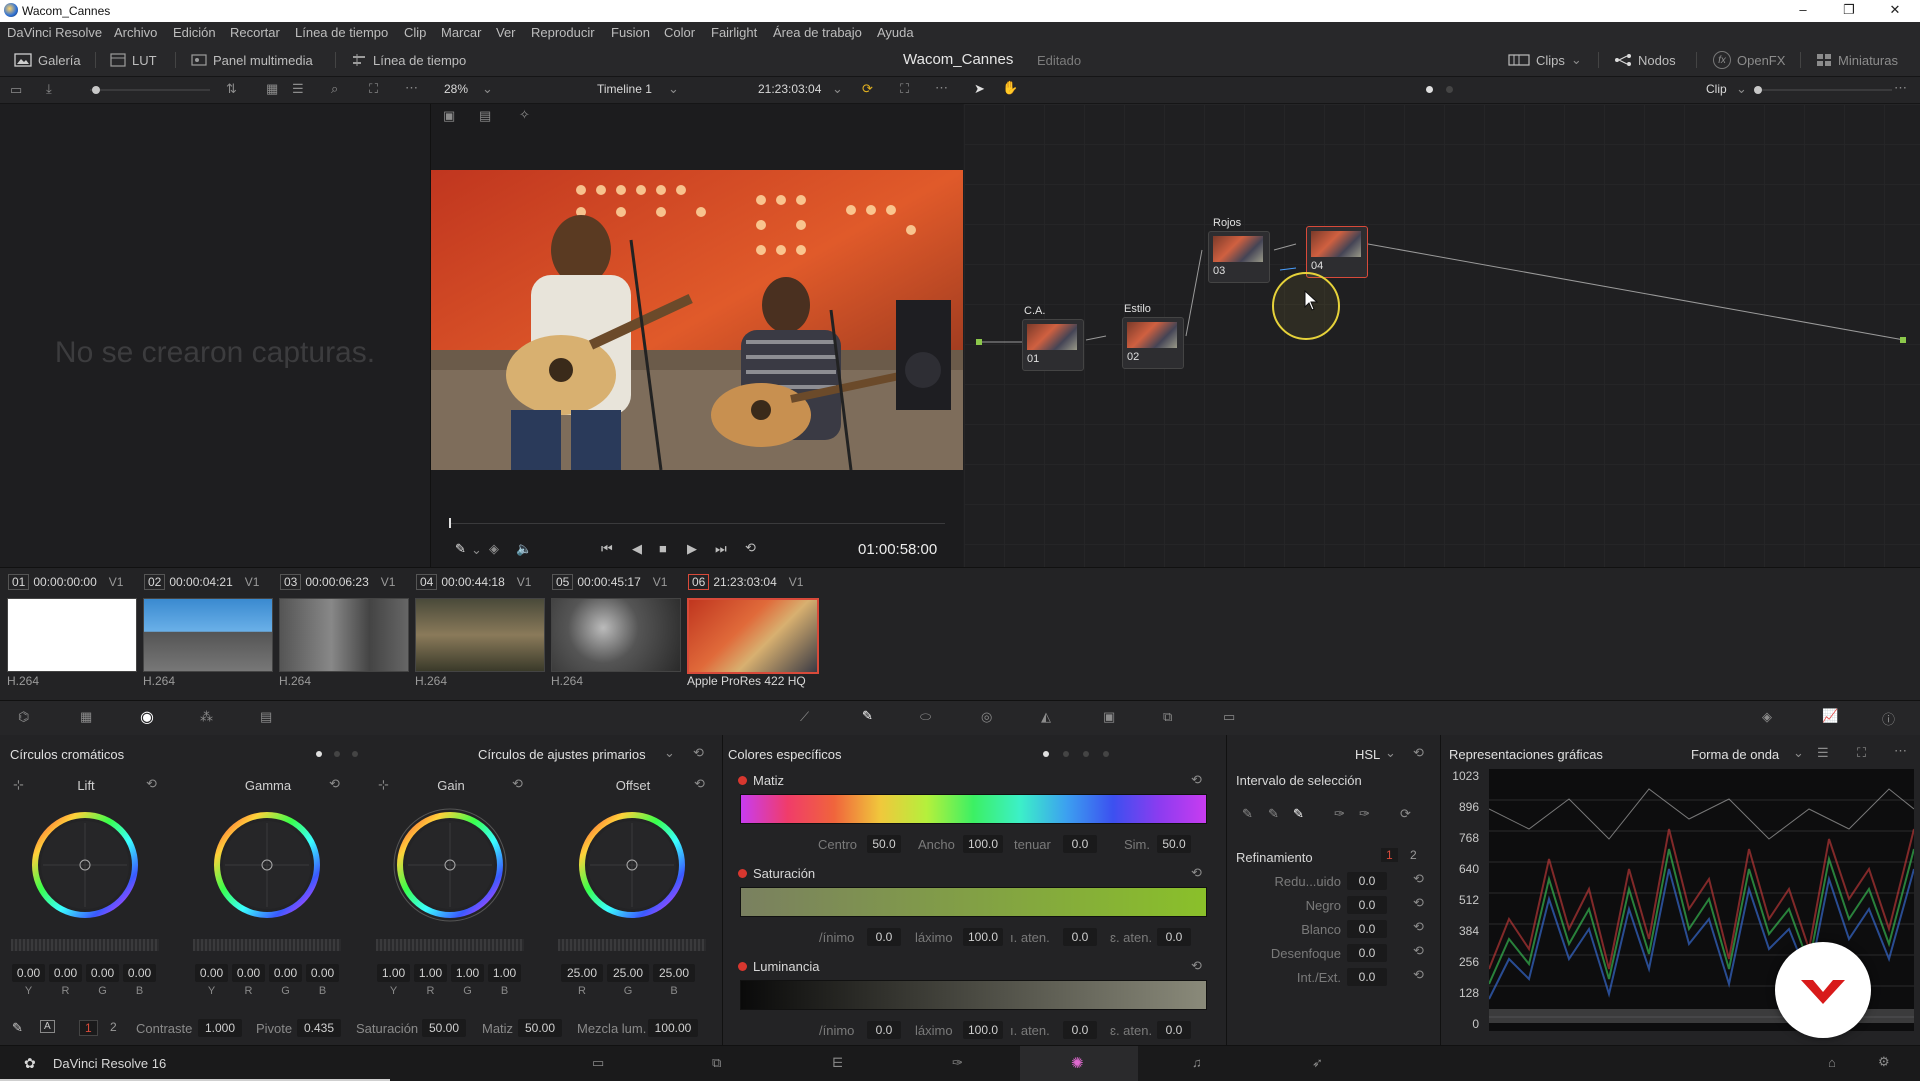  Describe the element at coordinates (88, 1028) in the screenshot. I see `page-1-button: 1` at that location.